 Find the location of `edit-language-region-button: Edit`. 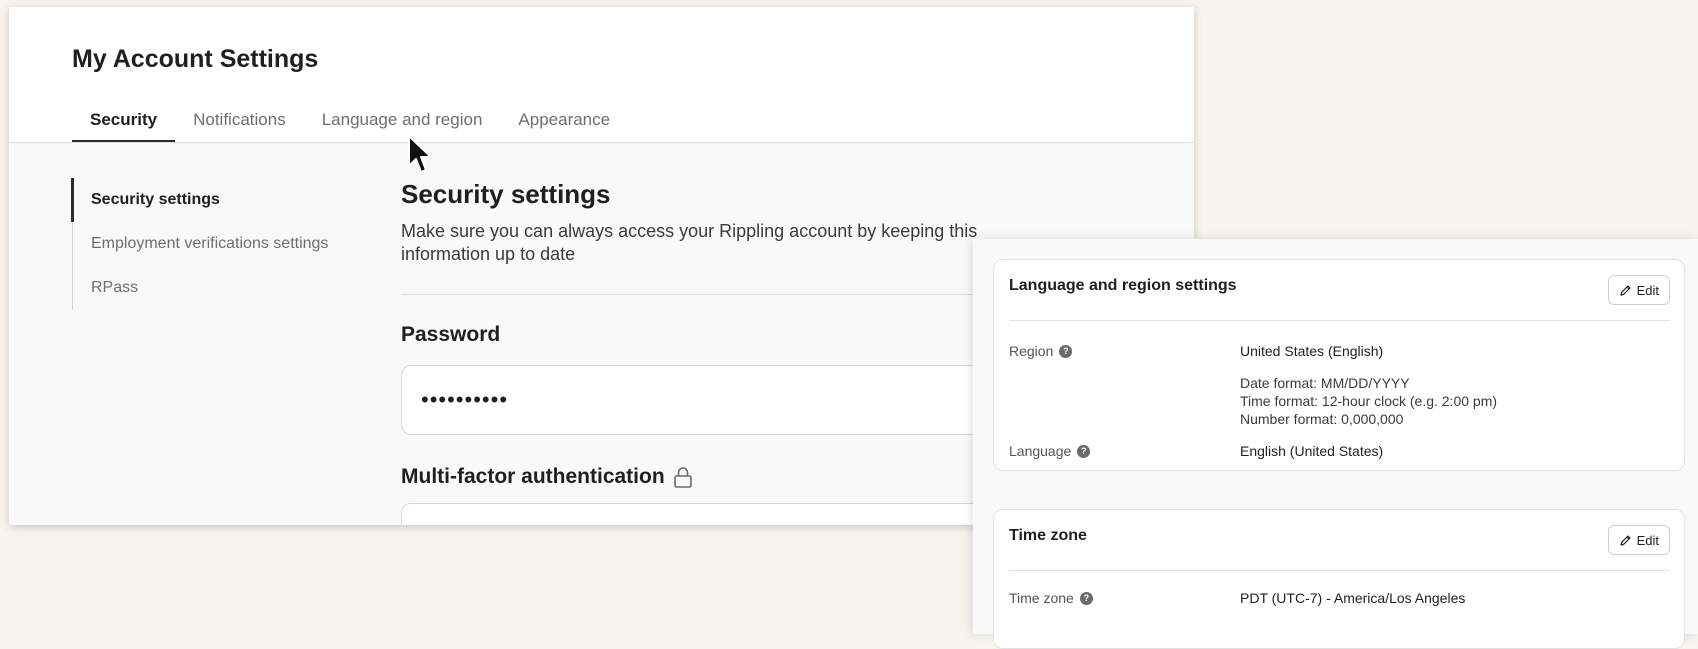

edit-language-region-button: Edit is located at coordinates (1638, 290).